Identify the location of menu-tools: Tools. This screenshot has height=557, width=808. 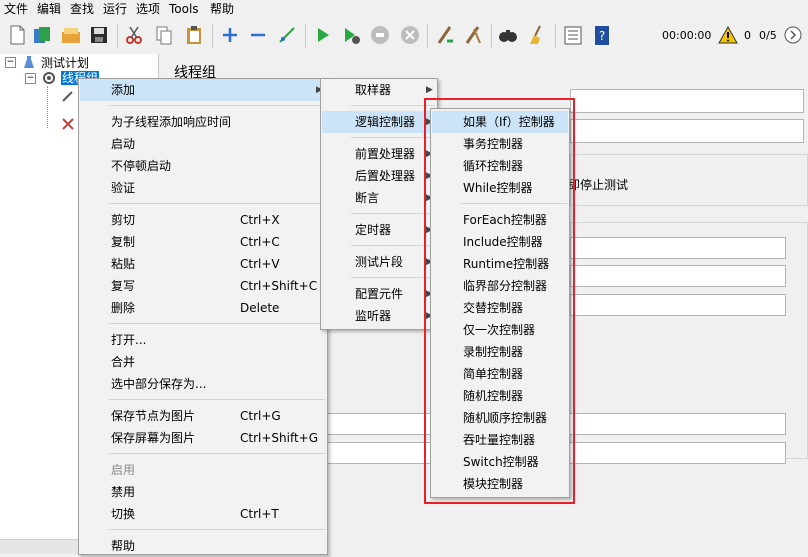
(184, 9).